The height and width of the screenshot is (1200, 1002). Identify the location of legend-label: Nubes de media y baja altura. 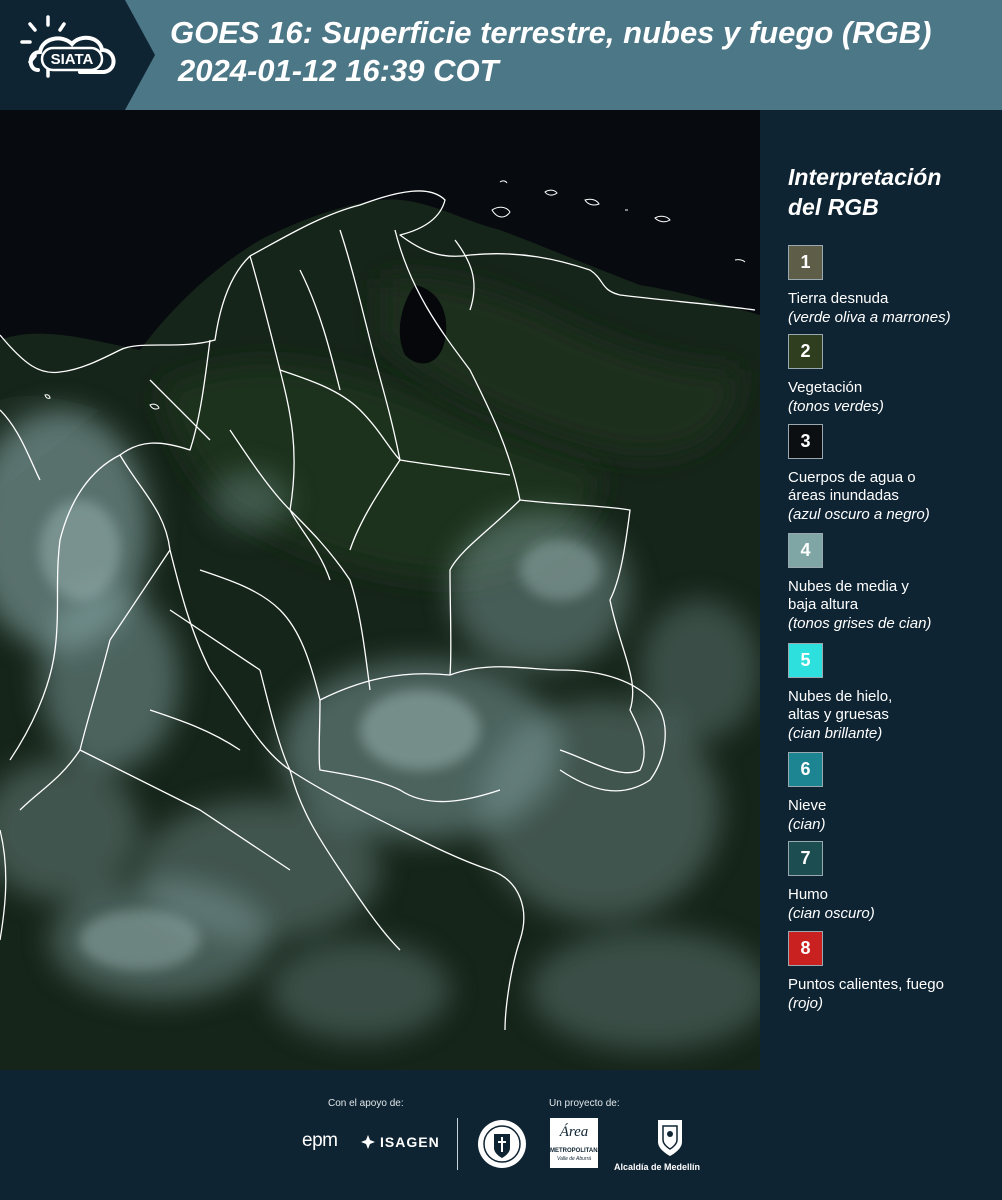
(848, 595).